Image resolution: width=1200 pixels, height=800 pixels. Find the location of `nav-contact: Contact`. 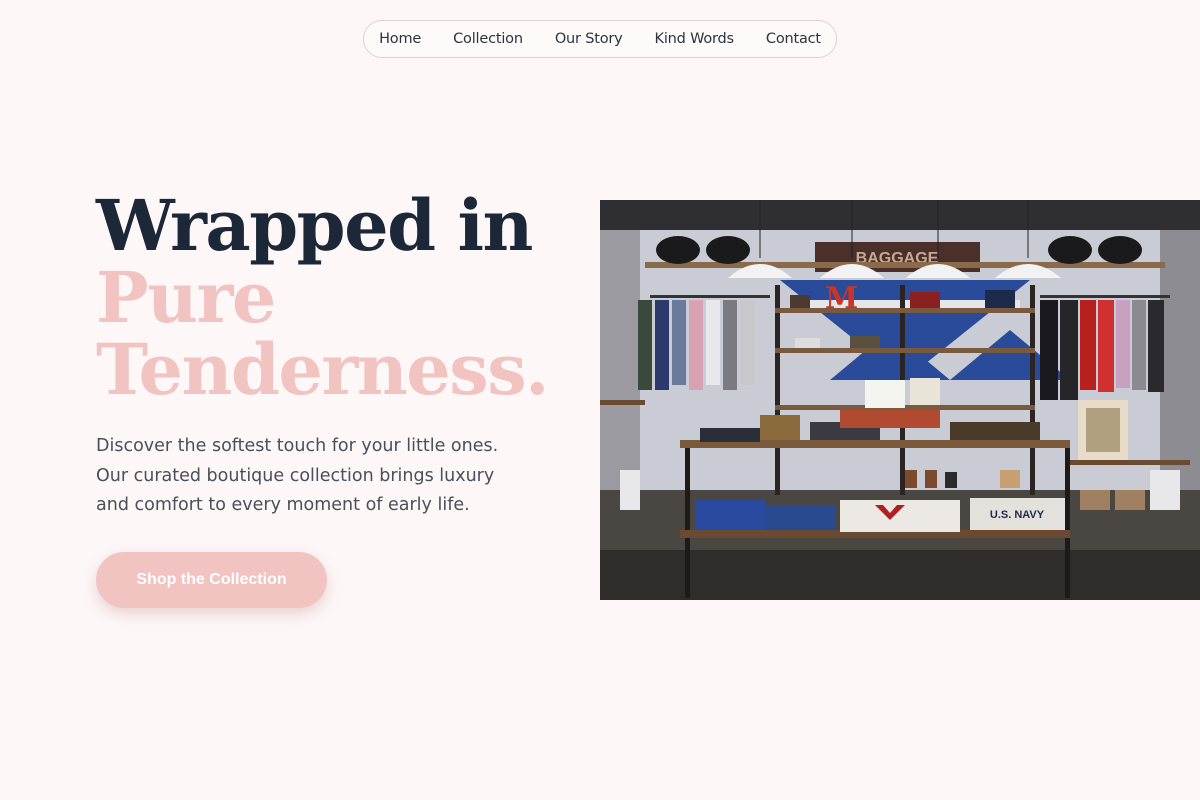

nav-contact: Contact is located at coordinates (793, 39).